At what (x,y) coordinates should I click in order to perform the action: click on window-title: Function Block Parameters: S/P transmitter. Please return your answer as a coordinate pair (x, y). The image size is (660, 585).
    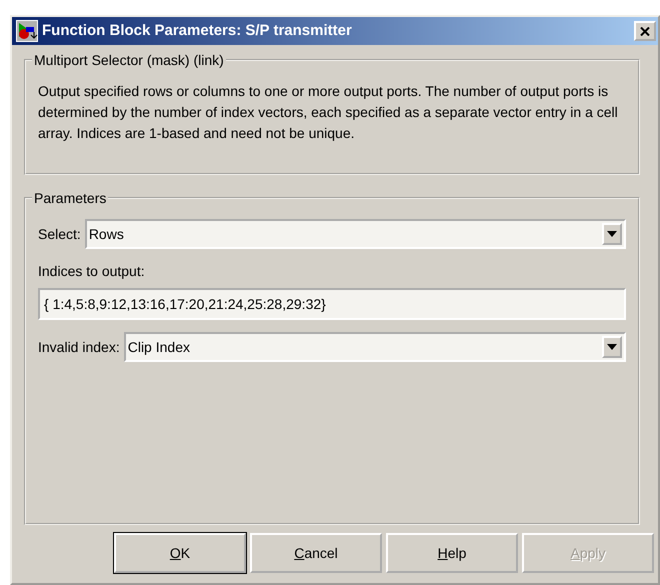
    Looking at the image, I should click on (197, 30).